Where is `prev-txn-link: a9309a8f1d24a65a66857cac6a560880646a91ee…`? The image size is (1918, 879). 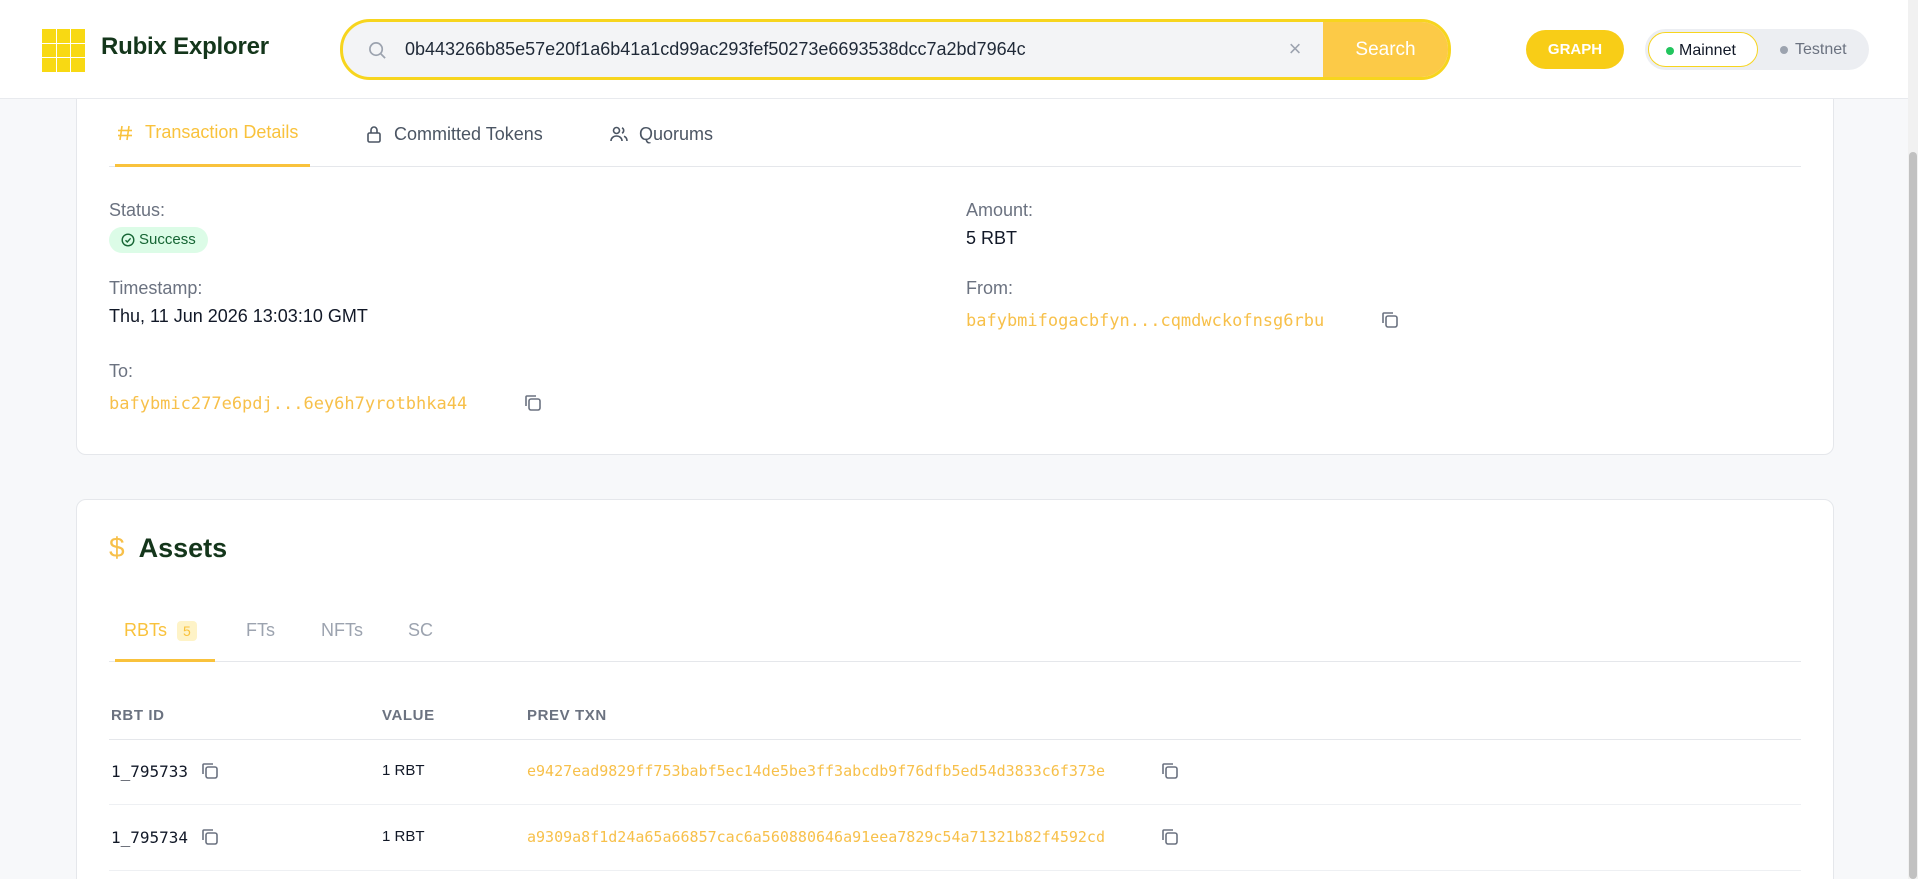 prev-txn-link: a9309a8f1d24a65a66857cac6a560880646a91ee… is located at coordinates (816, 837).